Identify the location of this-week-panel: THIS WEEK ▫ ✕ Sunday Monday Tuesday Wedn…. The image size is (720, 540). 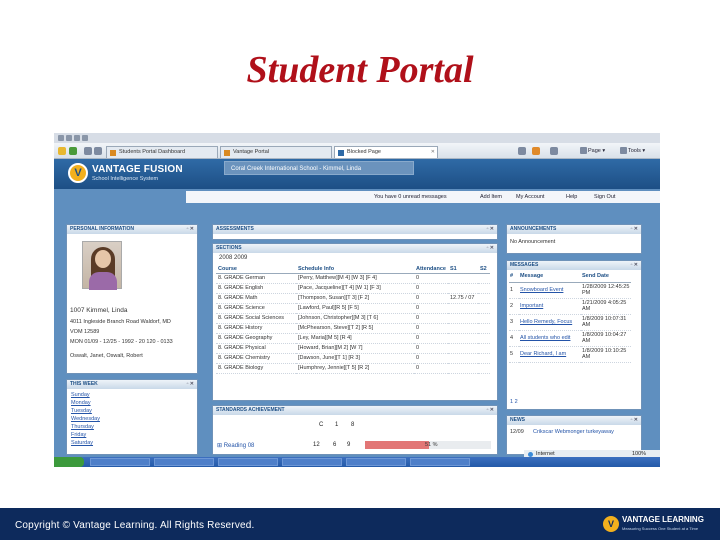
(132, 417).